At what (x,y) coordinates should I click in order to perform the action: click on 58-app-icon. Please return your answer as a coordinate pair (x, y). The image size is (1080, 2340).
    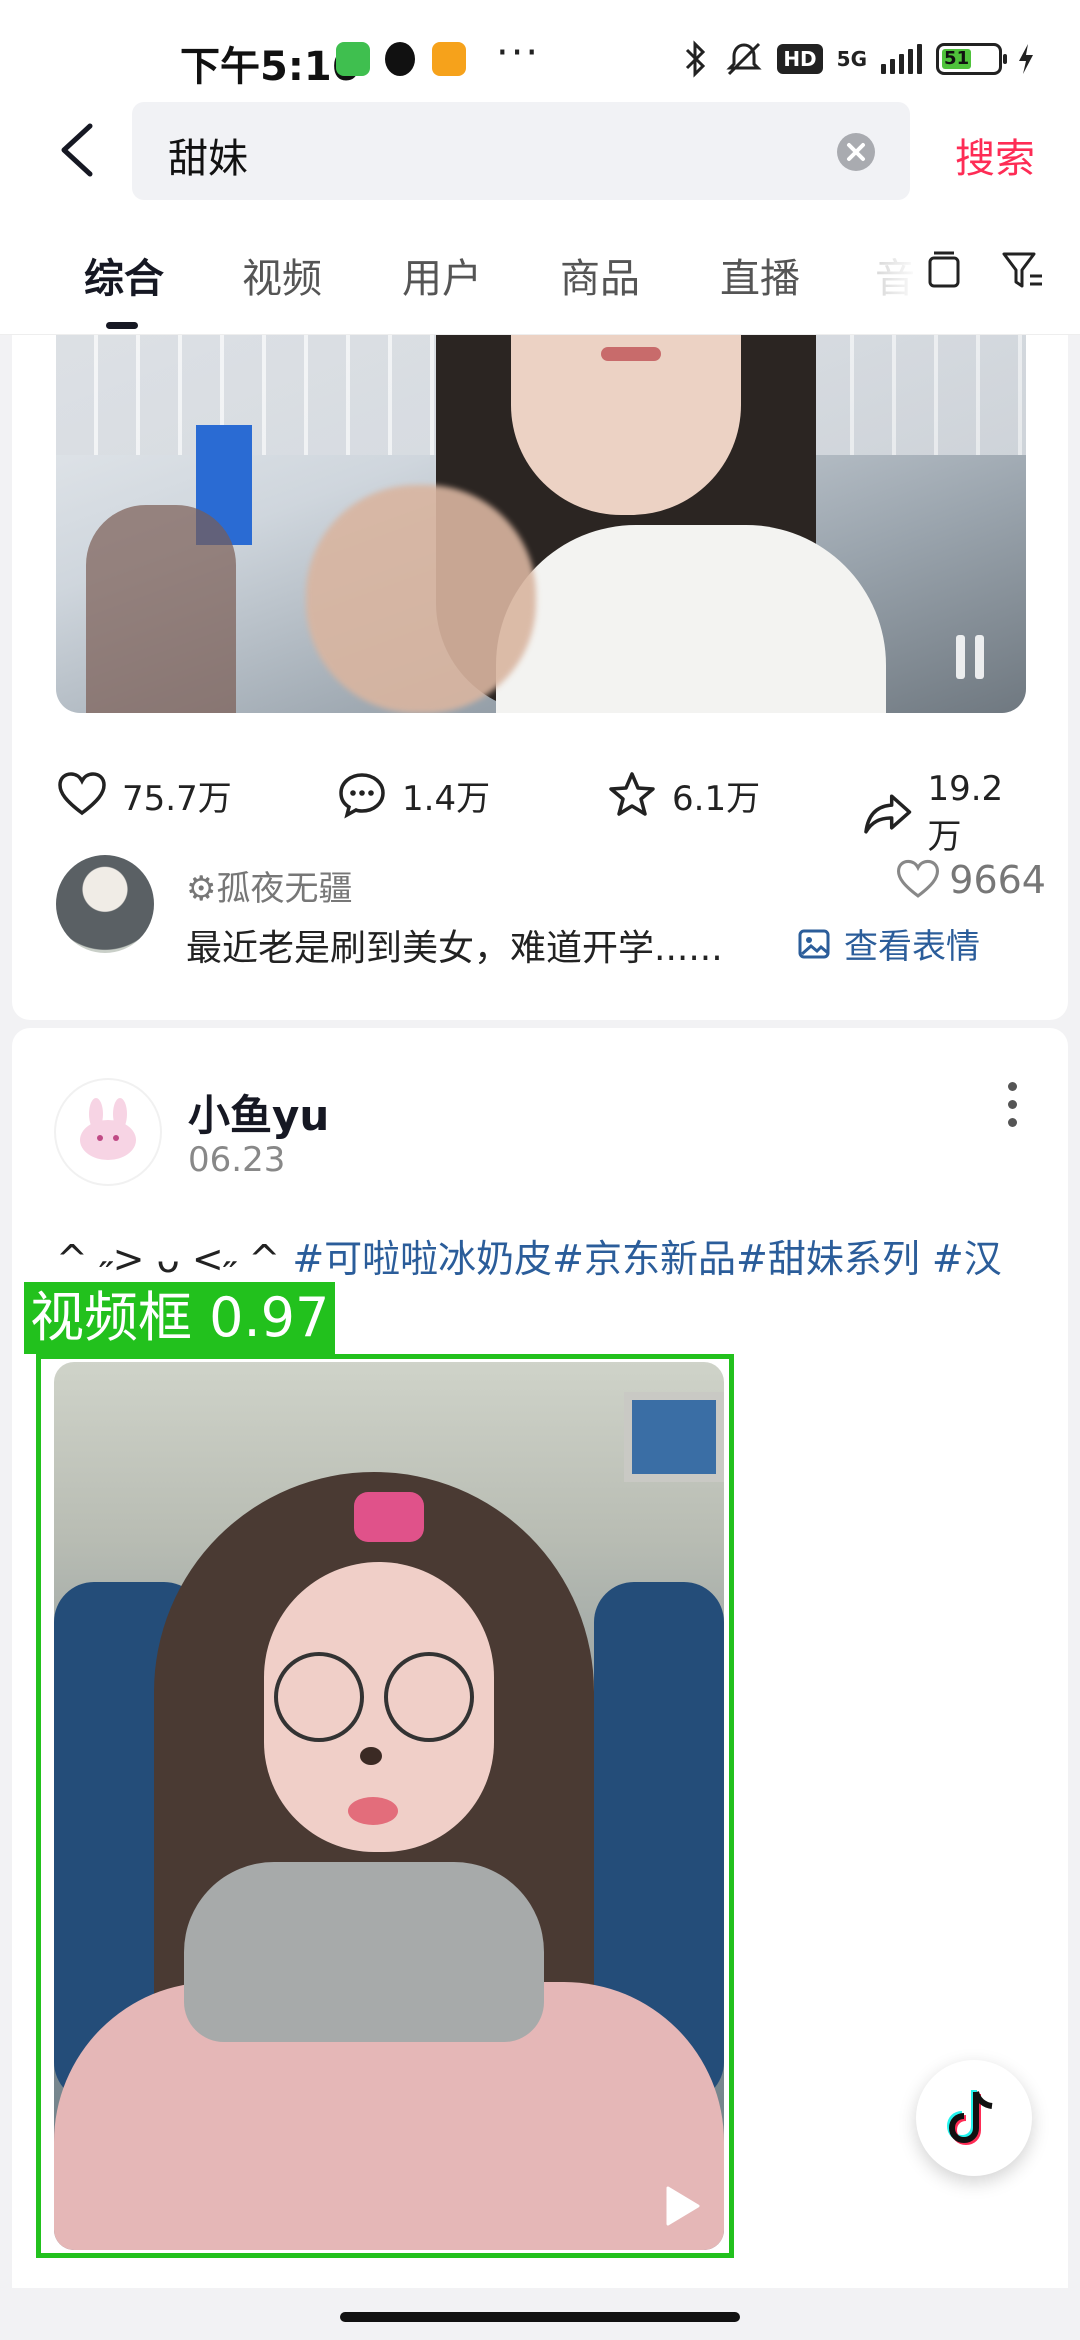
    Looking at the image, I should click on (449, 59).